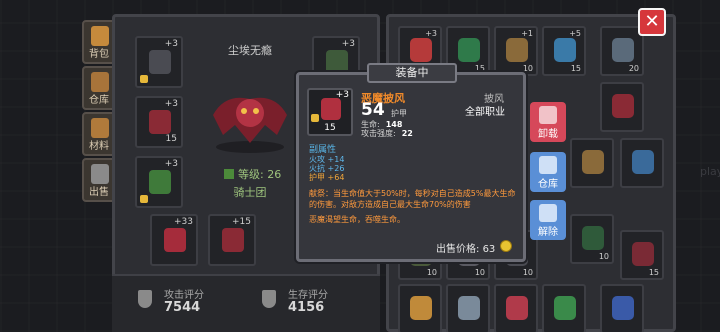 The image size is (720, 332). Describe the element at coordinates (99, 100) in the screenshot. I see `tab-label: 仓库` at that location.